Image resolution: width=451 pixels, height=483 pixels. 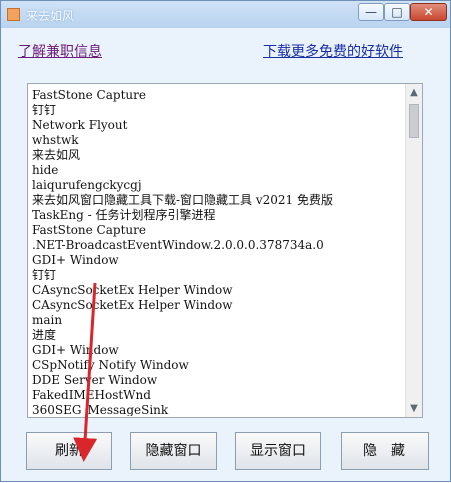 What do you see at coordinates (218, 170) in the screenshot?
I see `window-list-item: hide` at bounding box center [218, 170].